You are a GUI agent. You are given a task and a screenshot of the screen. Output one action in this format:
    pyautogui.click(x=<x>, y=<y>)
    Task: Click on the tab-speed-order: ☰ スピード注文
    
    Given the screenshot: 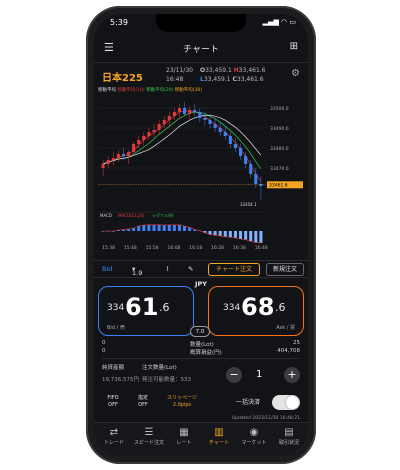 What is the action you would take?
    pyautogui.click(x=149, y=436)
    